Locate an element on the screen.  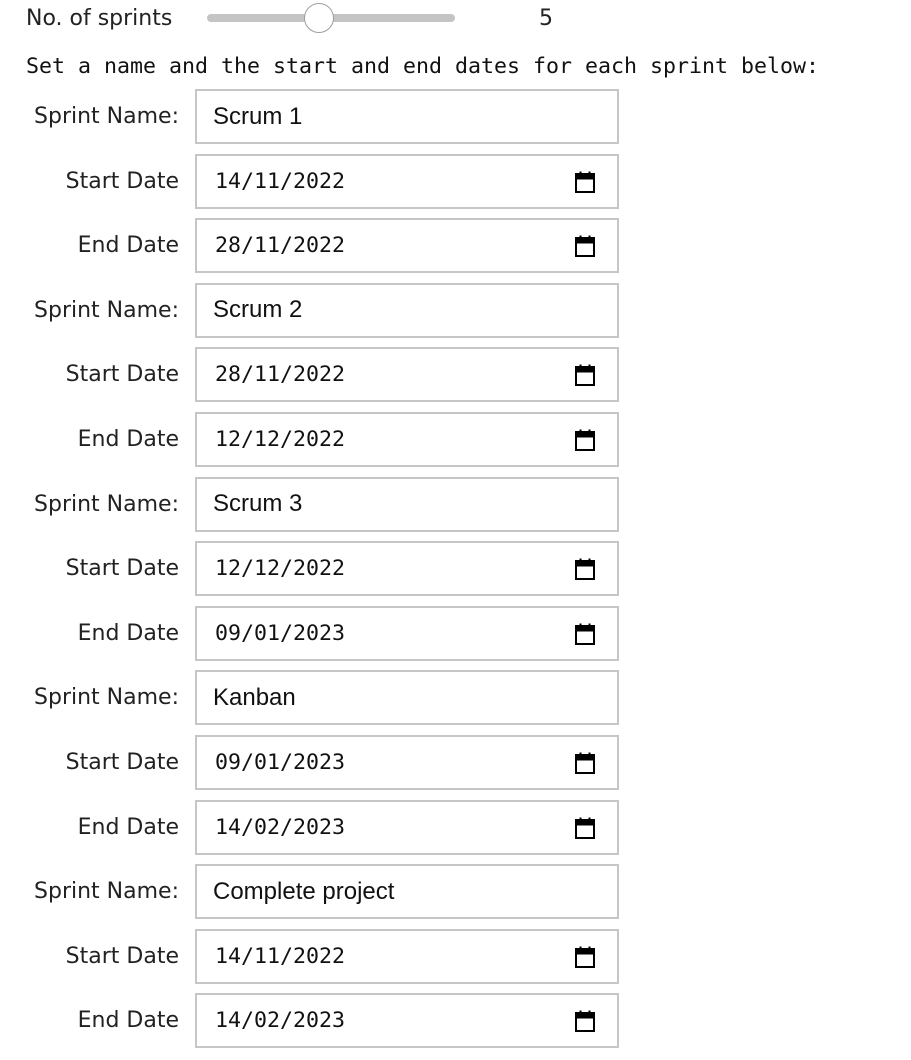
start-date-row: Start Date 28/11/2022 is located at coordinates (455, 375).